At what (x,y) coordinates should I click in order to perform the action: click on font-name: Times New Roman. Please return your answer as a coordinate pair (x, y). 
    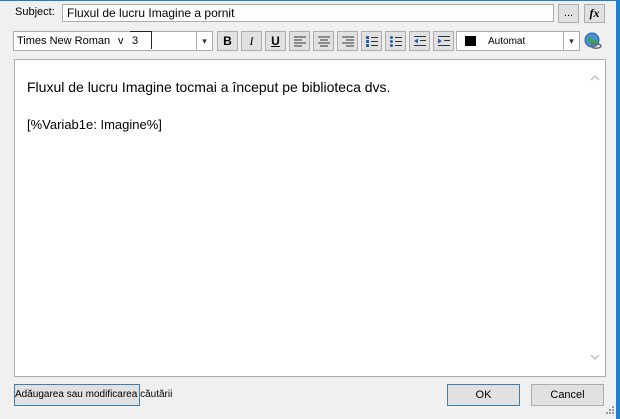
    Looking at the image, I should click on (64, 41).